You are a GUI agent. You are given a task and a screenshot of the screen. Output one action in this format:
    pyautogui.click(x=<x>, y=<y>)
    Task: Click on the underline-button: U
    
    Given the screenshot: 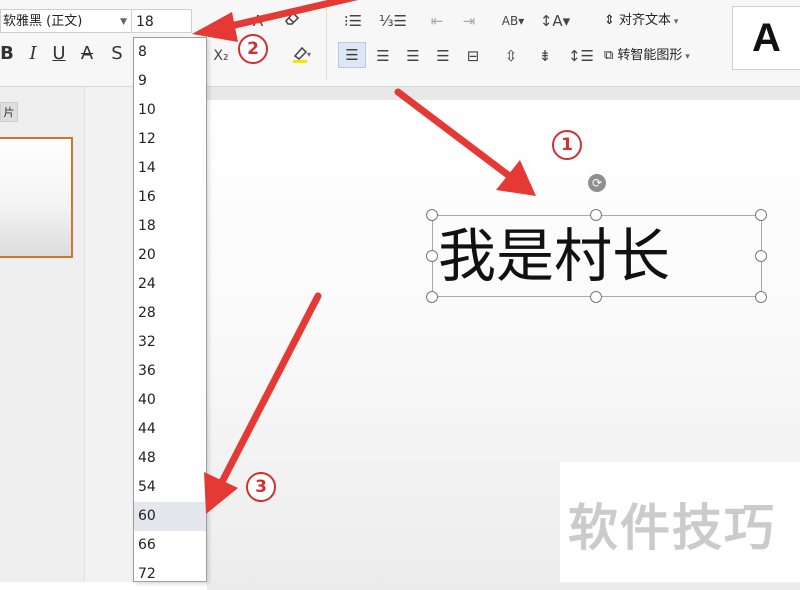 What is the action you would take?
    pyautogui.click(x=59, y=54)
    